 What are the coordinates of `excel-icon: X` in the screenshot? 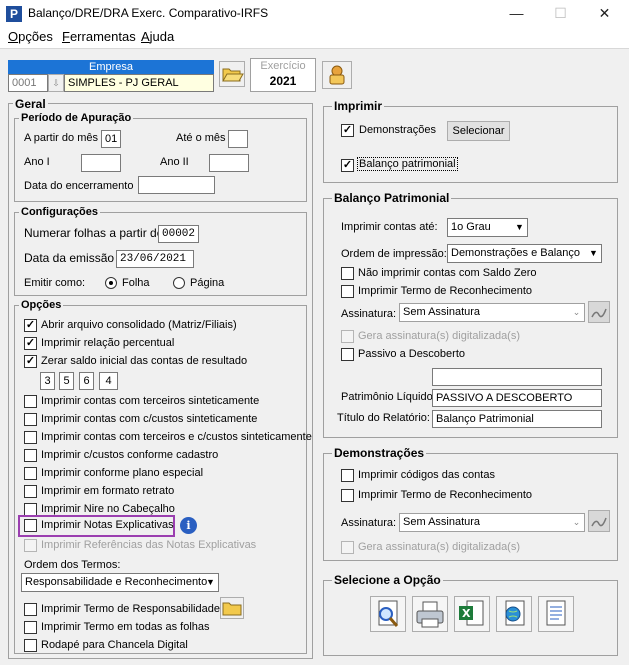 It's located at (471, 613).